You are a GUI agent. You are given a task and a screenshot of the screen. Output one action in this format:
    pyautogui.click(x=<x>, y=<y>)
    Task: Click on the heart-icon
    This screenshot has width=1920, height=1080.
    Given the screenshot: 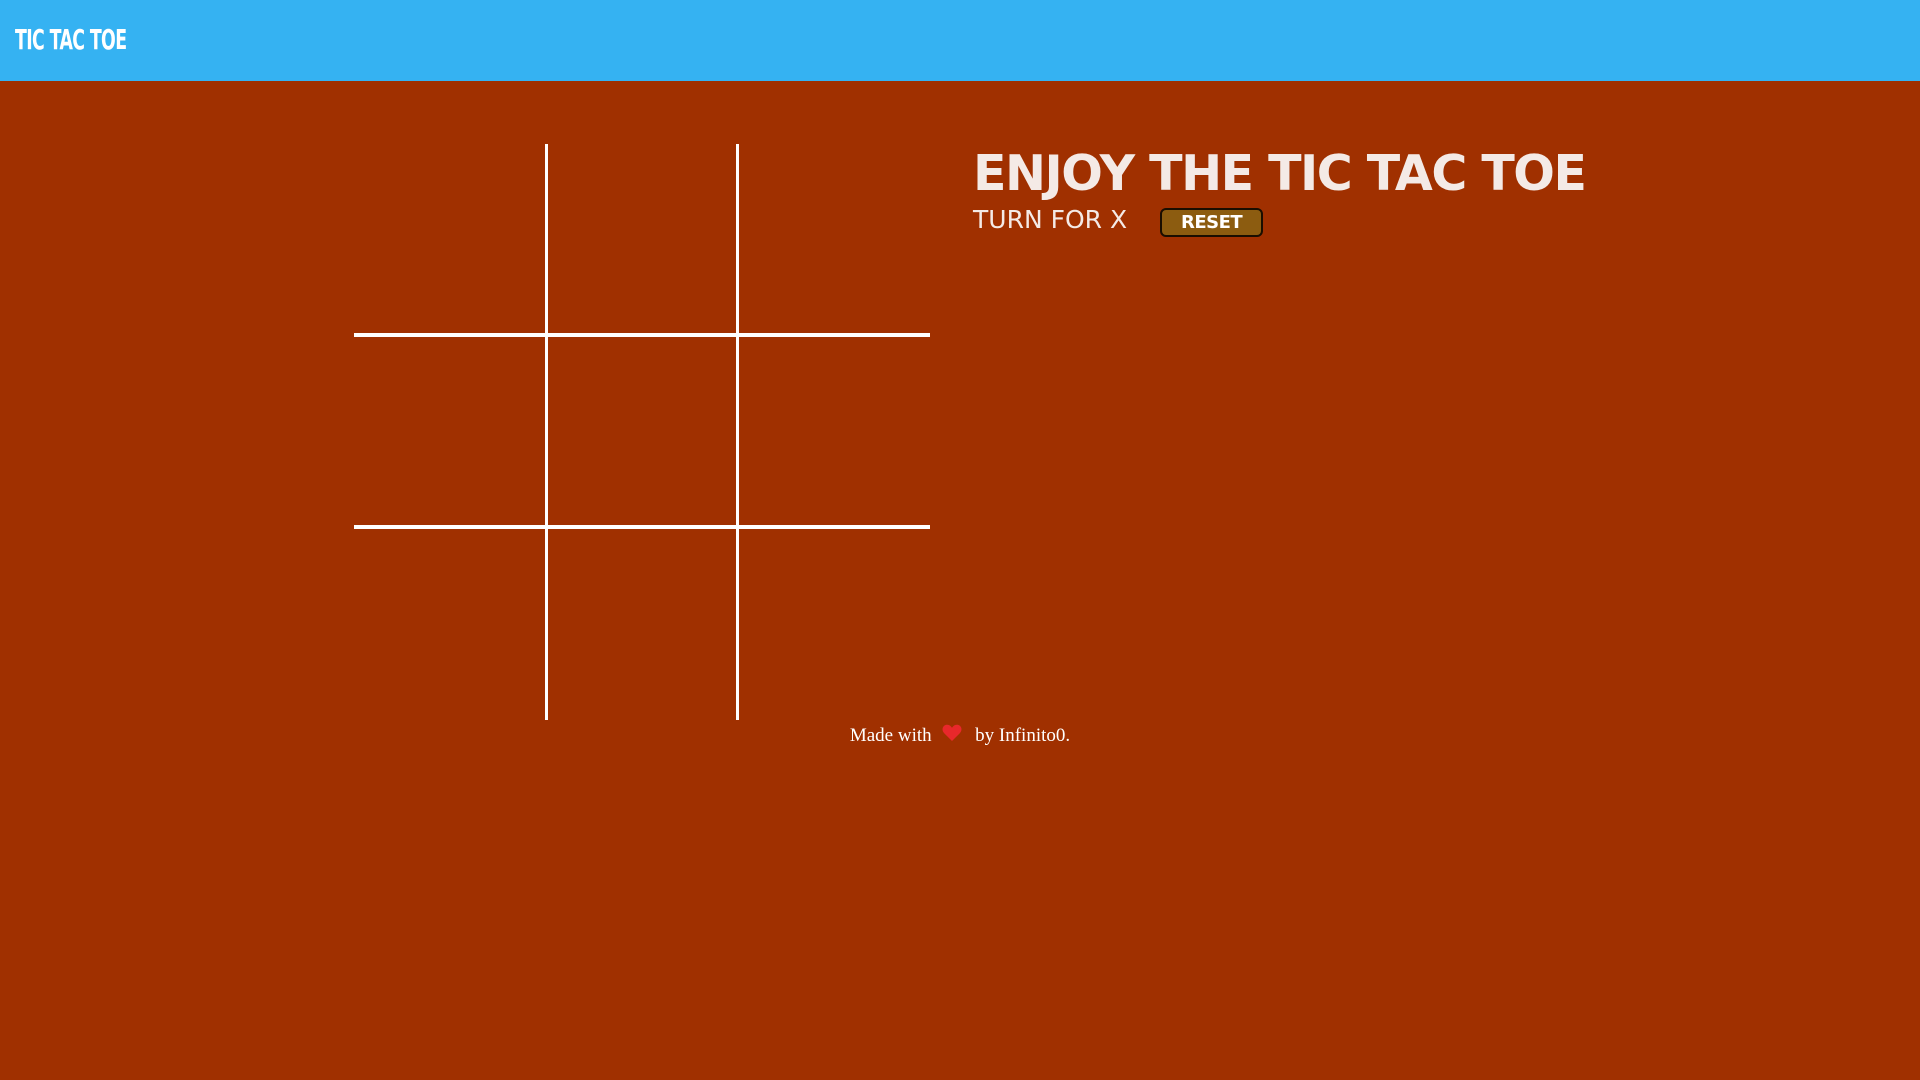 What is the action you would take?
    pyautogui.click(x=952, y=737)
    